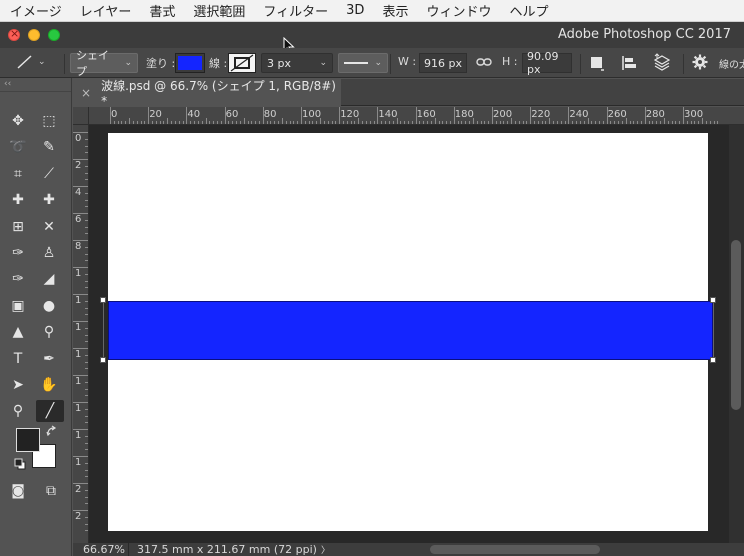 The image size is (744, 556). Describe the element at coordinates (219, 10) in the screenshot. I see `menu-item: 選択範囲` at that location.